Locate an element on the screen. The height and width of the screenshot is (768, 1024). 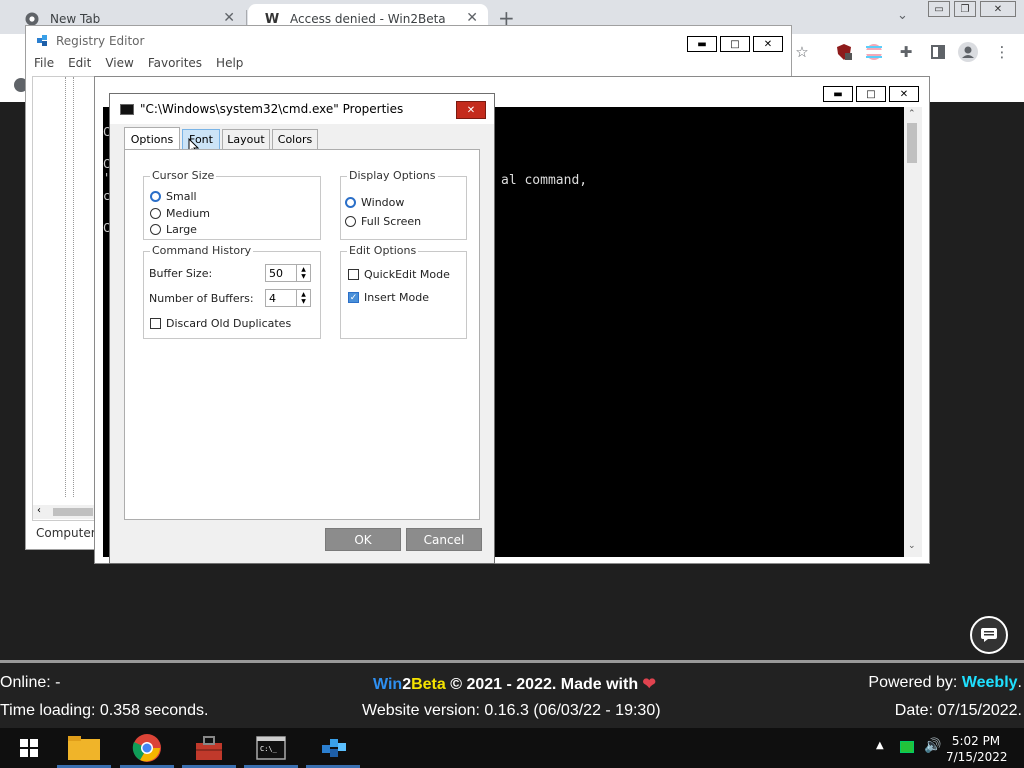
group-legend: Edit Options is located at coordinates (383, 250).